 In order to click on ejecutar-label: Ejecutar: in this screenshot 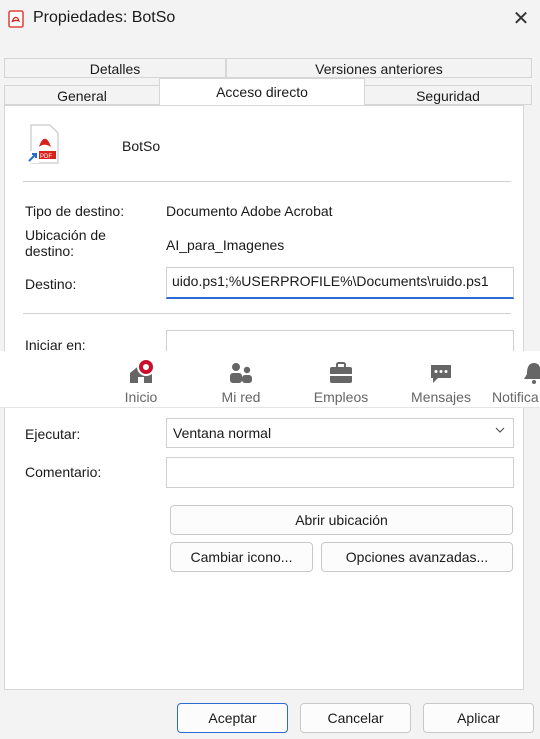, I will do `click(53, 434)`.